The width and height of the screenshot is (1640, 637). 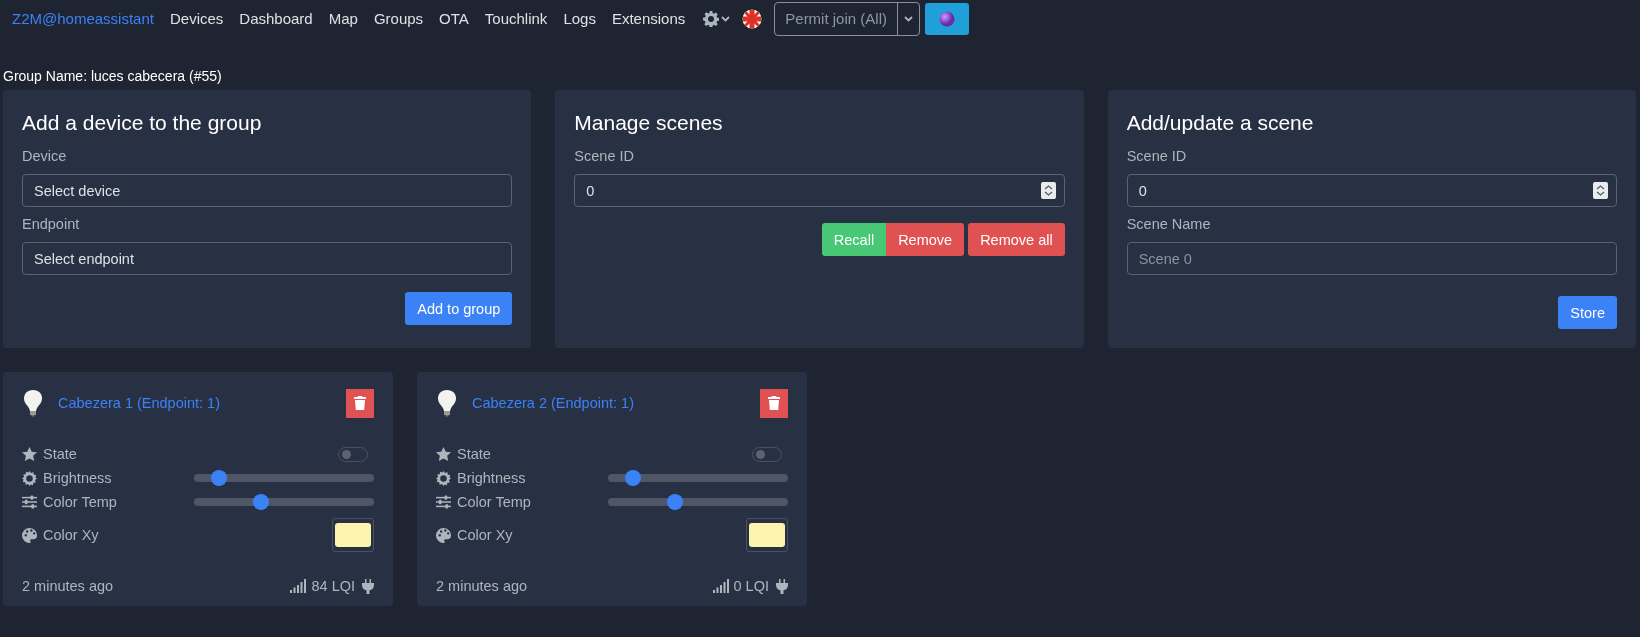 What do you see at coordinates (836, 18) in the screenshot?
I see `permit-join-button: Permit join (All)` at bounding box center [836, 18].